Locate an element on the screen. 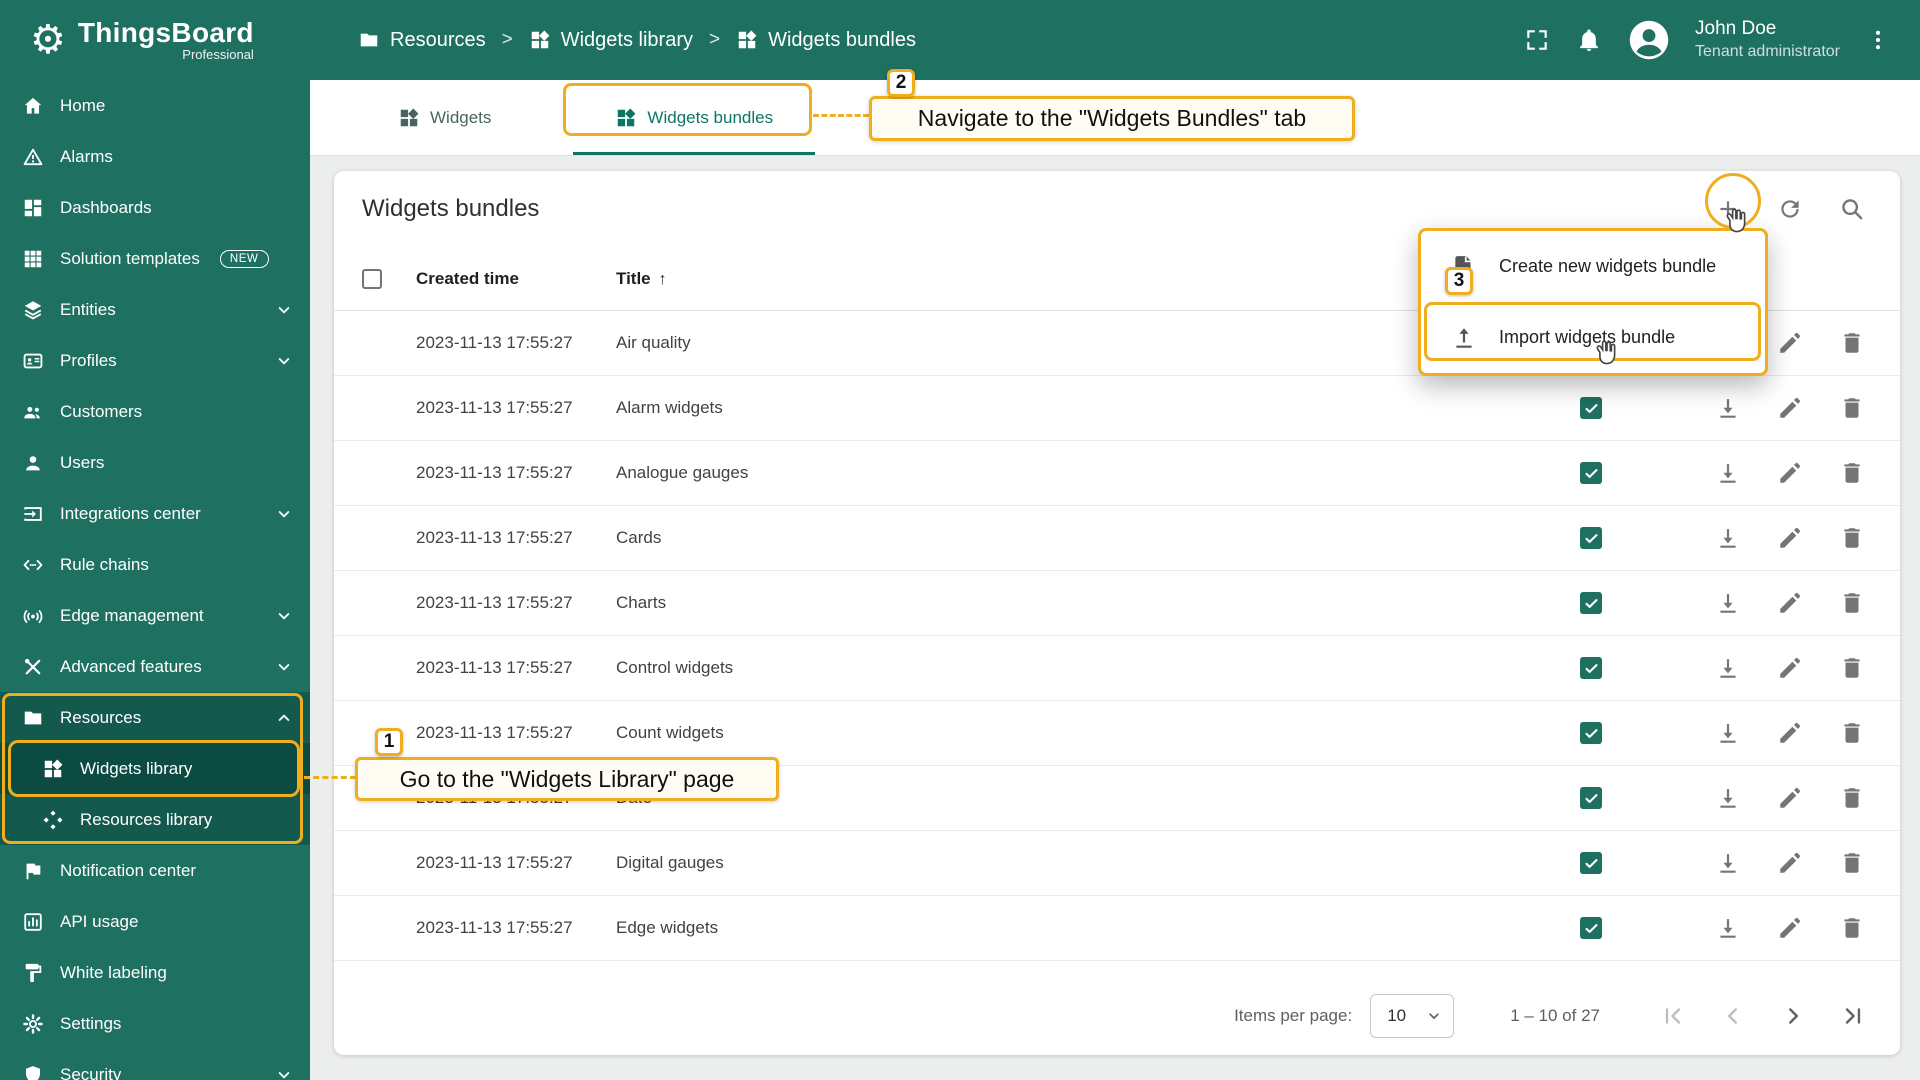  user-avatar is located at coordinates (1649, 40).